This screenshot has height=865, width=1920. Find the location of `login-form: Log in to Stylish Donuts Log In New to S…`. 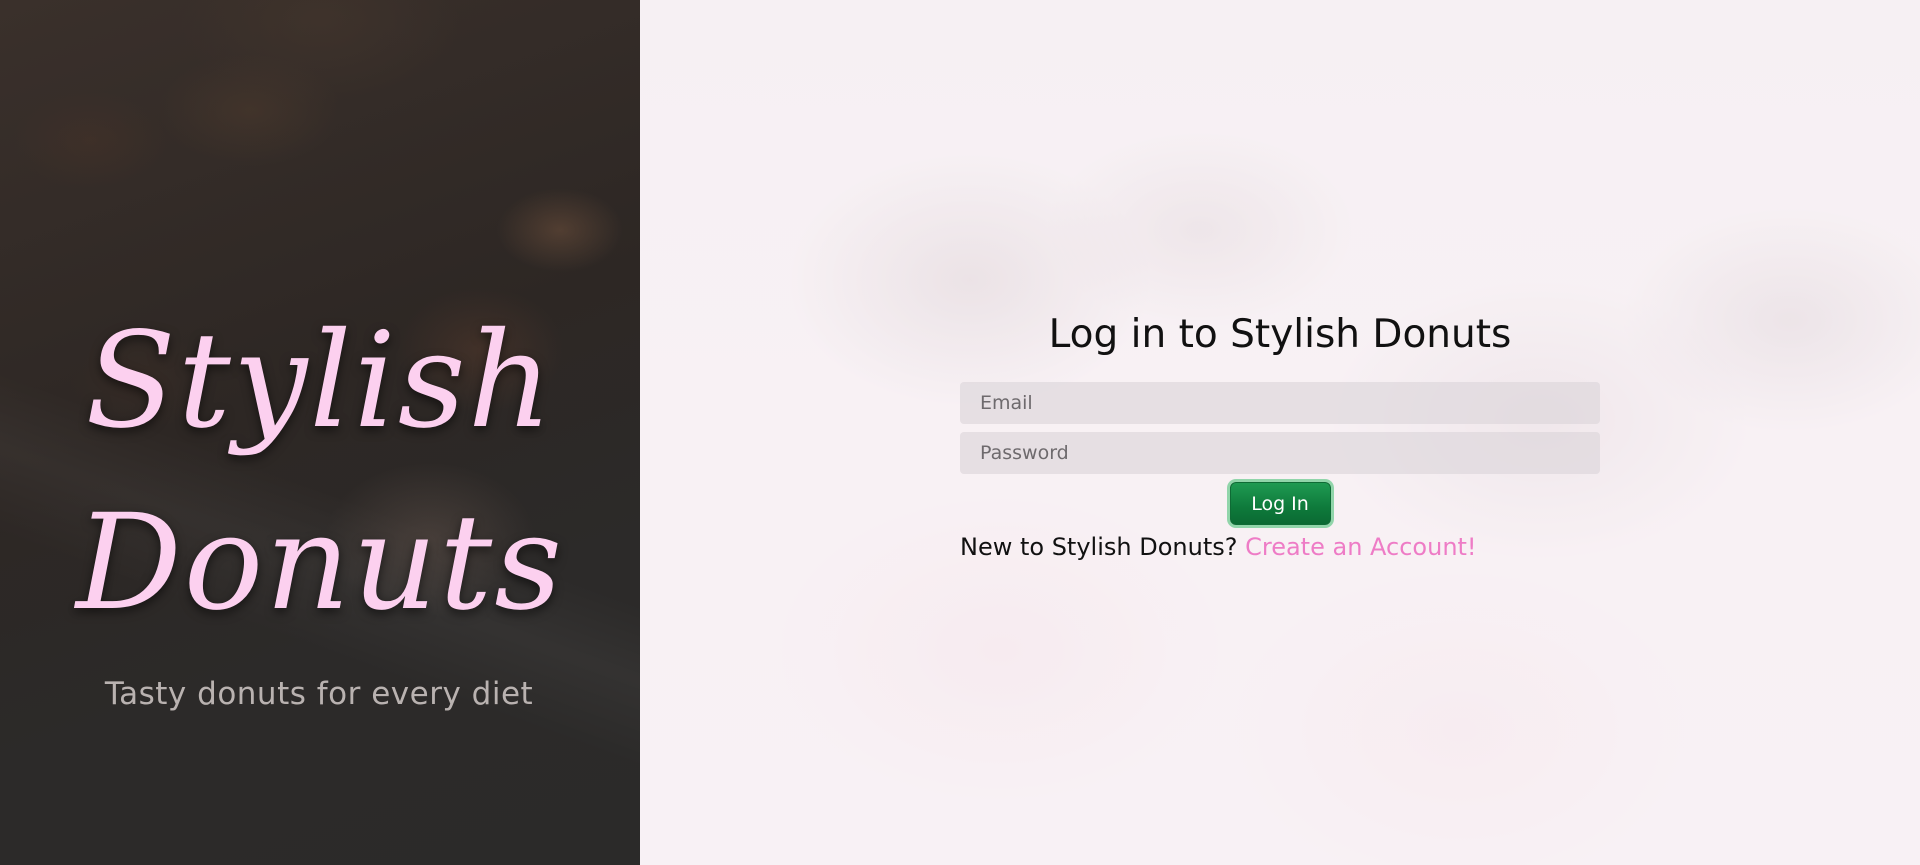

login-form: Log in to Stylish Donuts Log In New to S… is located at coordinates (1280, 433).